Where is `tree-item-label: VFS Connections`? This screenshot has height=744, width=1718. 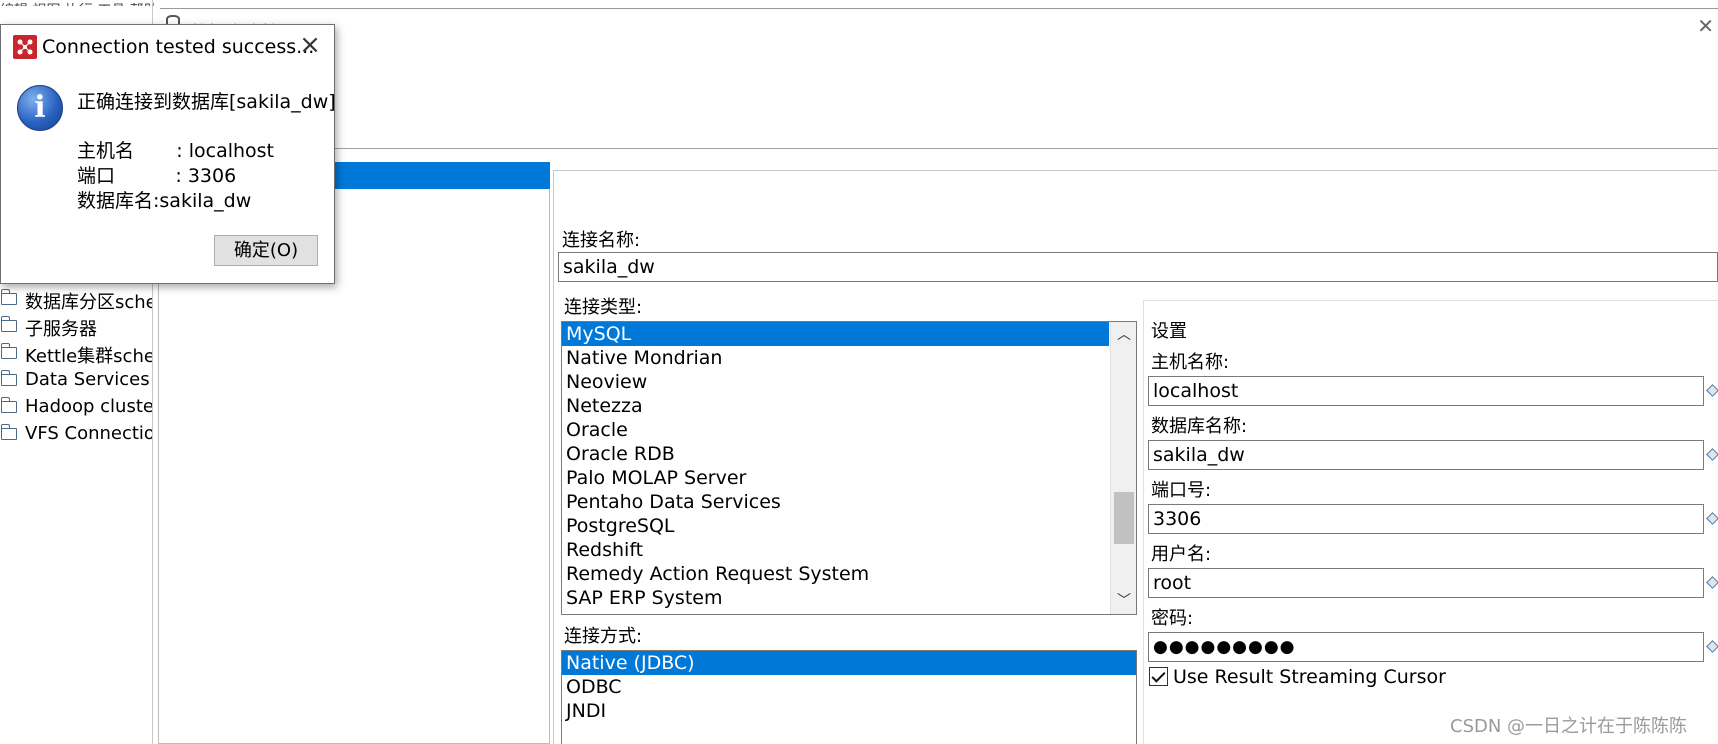 tree-item-label: VFS Connections is located at coordinates (88, 433).